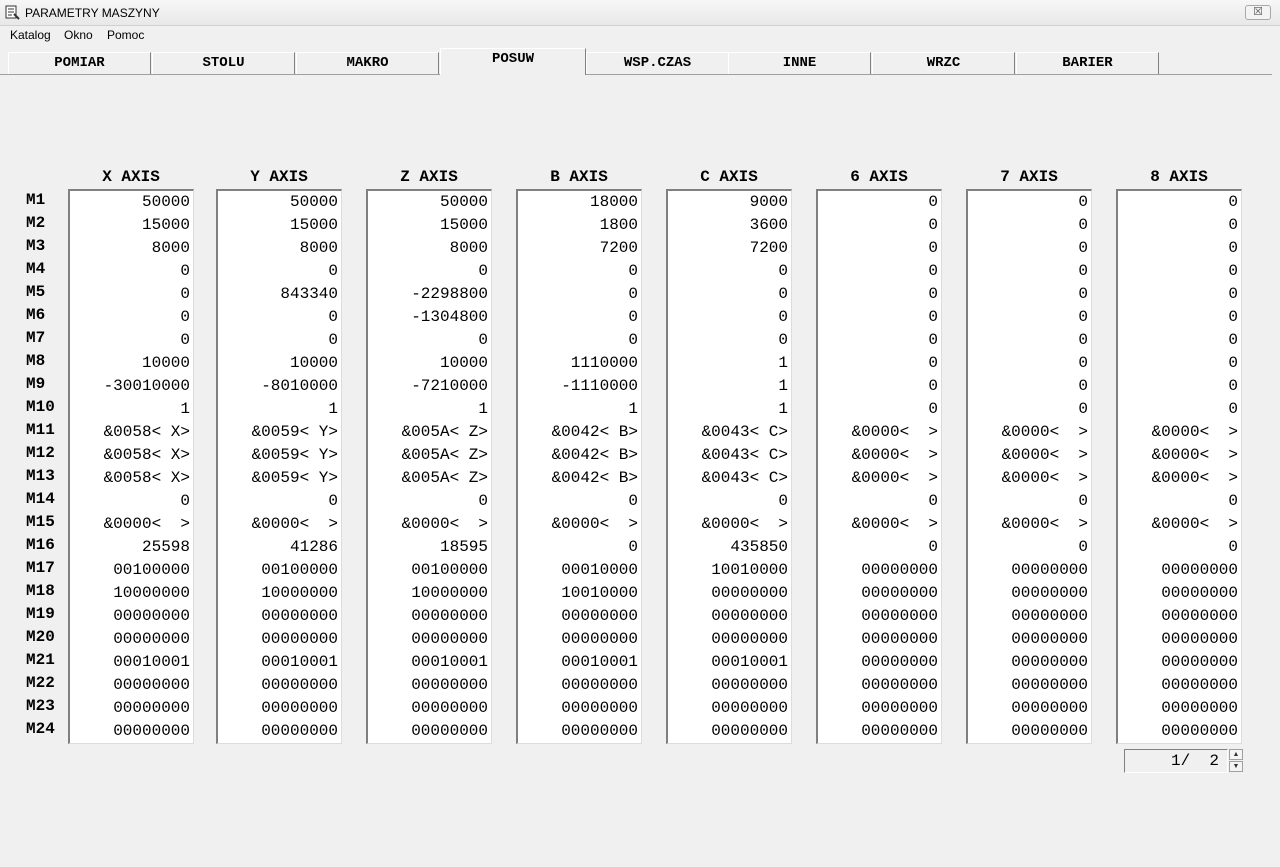 This screenshot has height=867, width=1280. What do you see at coordinates (578, 455) in the screenshot?
I see `parameter-cell: &0042< B>` at bounding box center [578, 455].